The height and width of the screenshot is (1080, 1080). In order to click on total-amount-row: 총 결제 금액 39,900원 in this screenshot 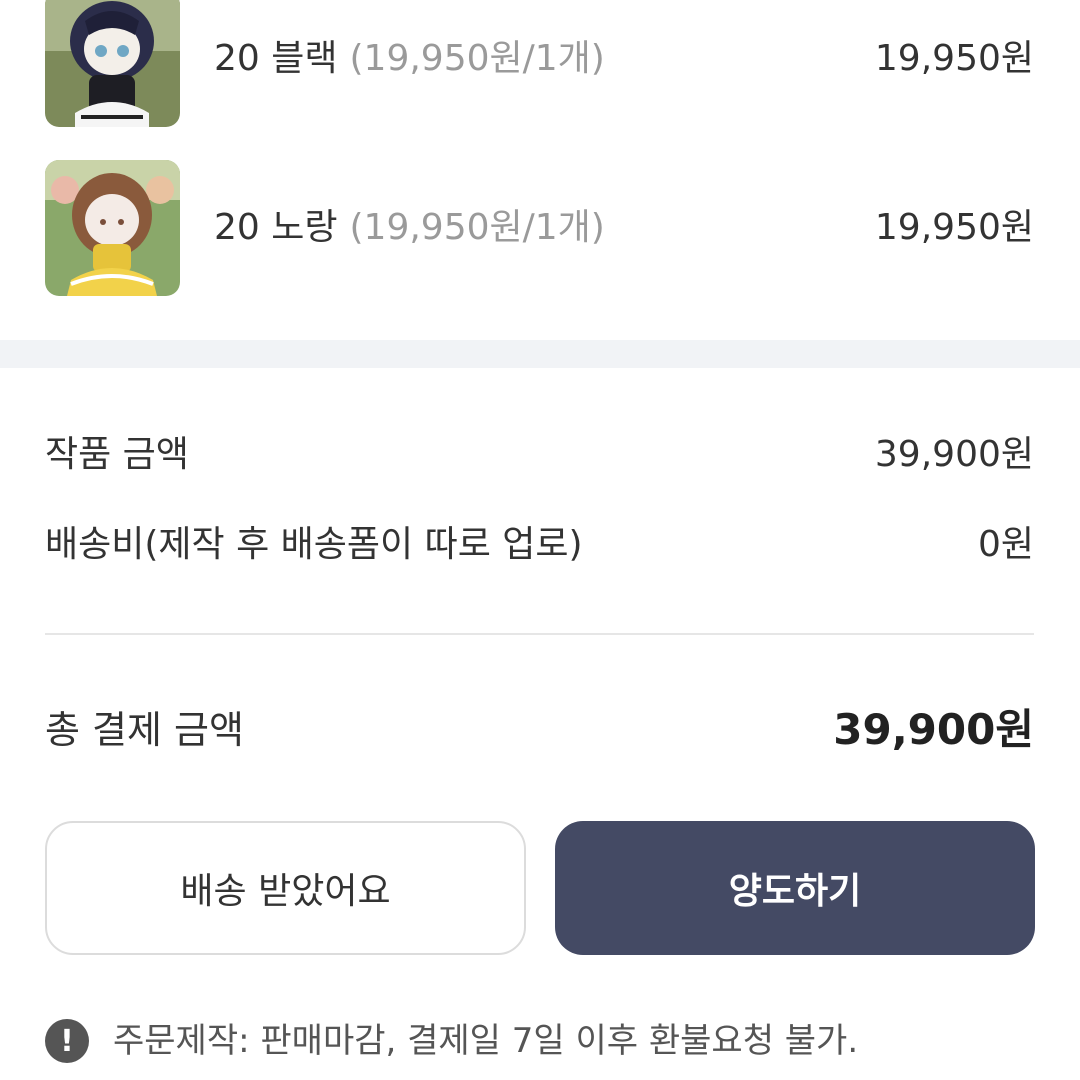, I will do `click(539, 730)`.